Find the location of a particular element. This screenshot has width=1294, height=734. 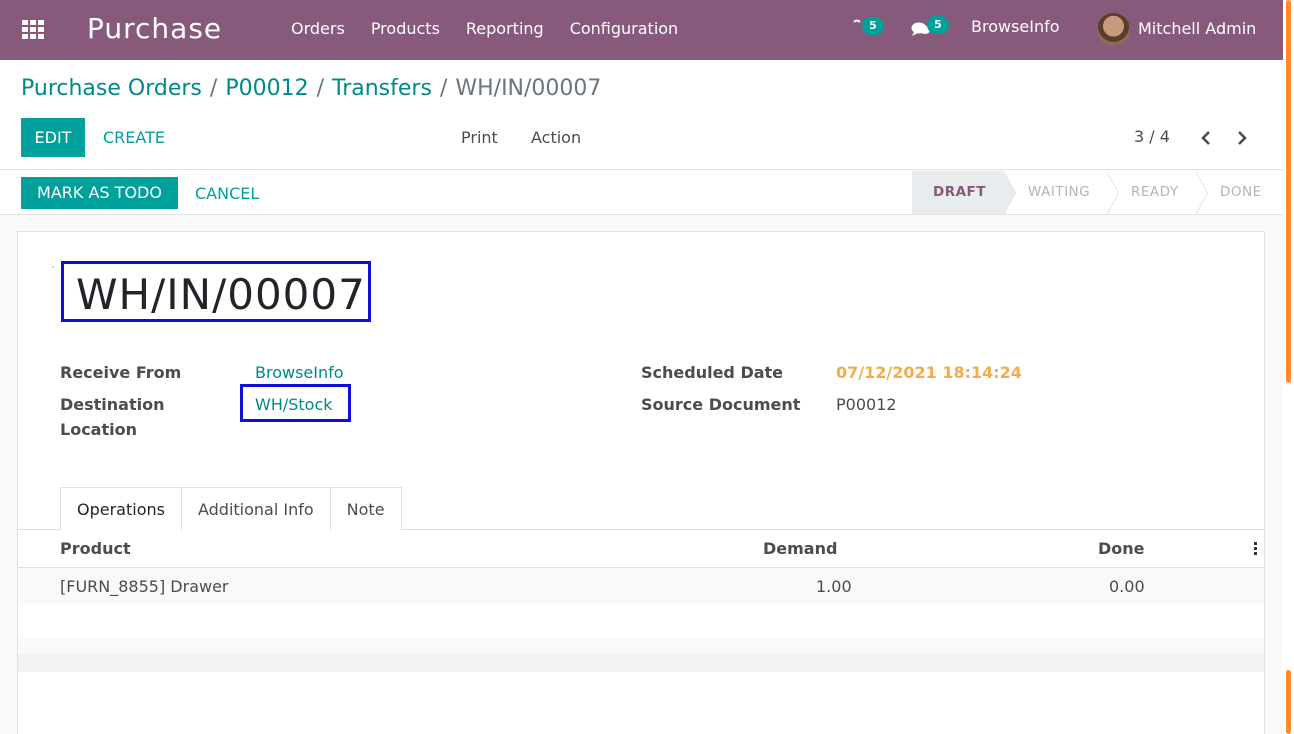

apps-menu-icon is located at coordinates (33, 30).